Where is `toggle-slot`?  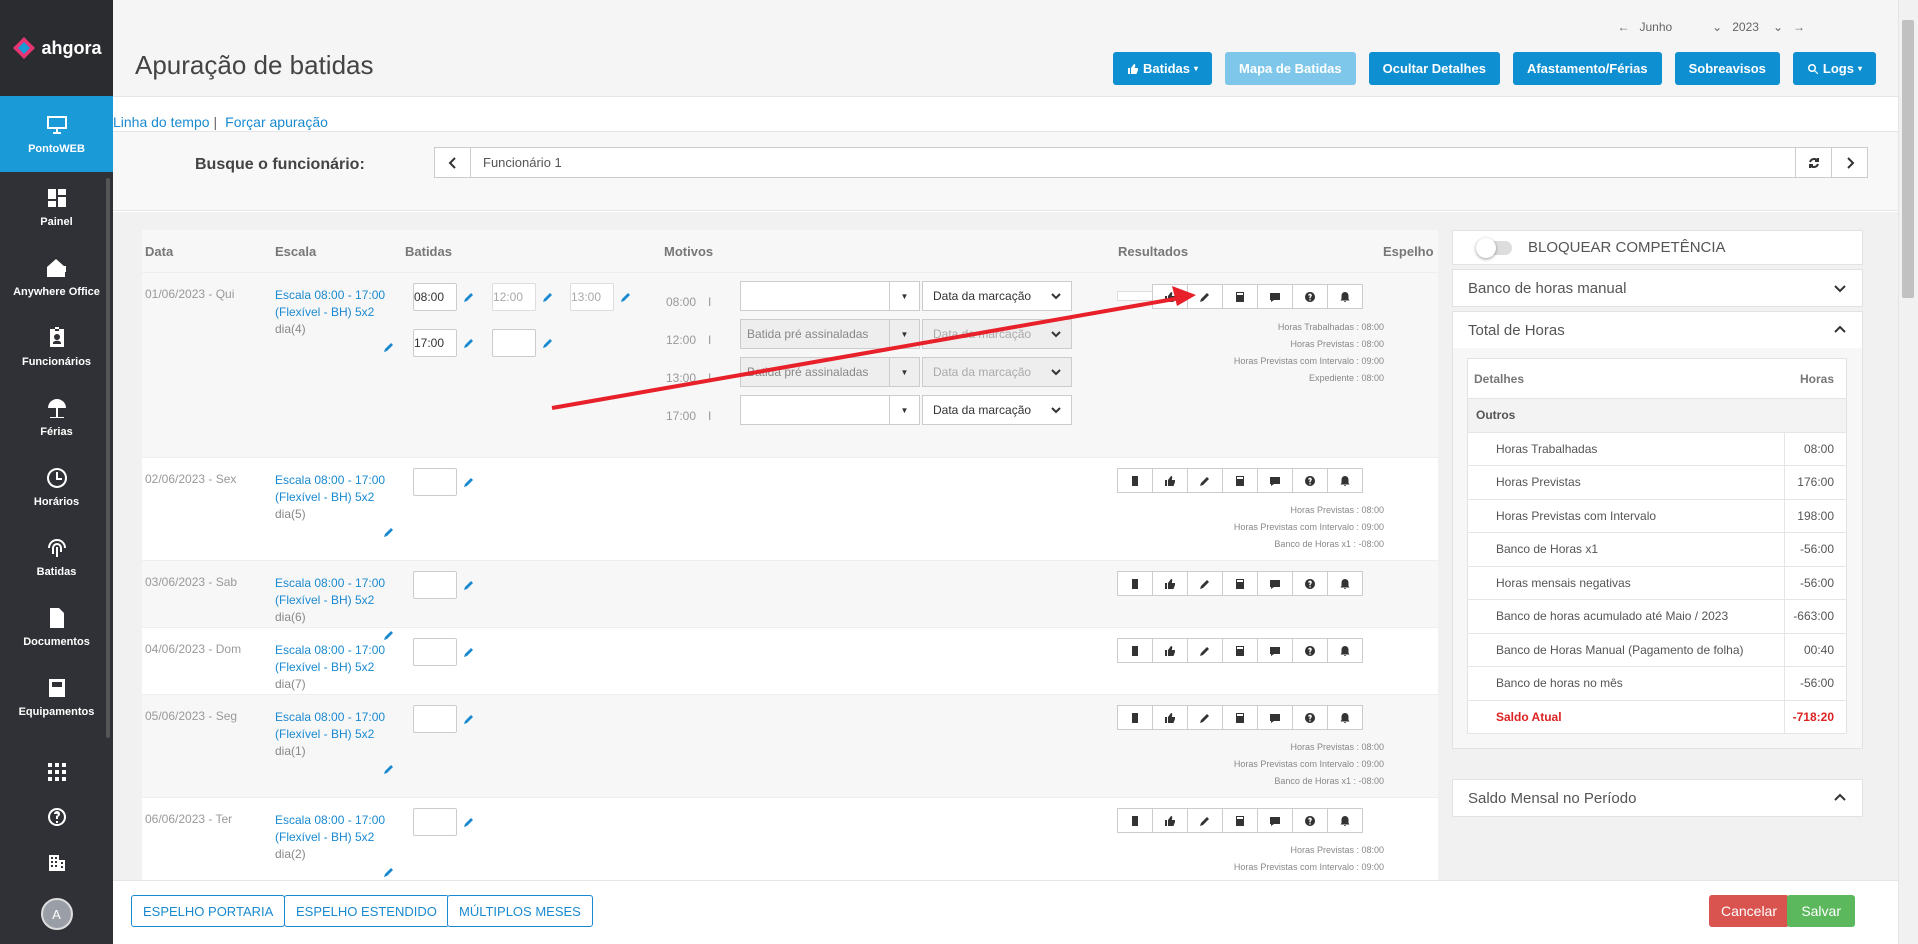
toggle-slot is located at coordinates (1135, 296).